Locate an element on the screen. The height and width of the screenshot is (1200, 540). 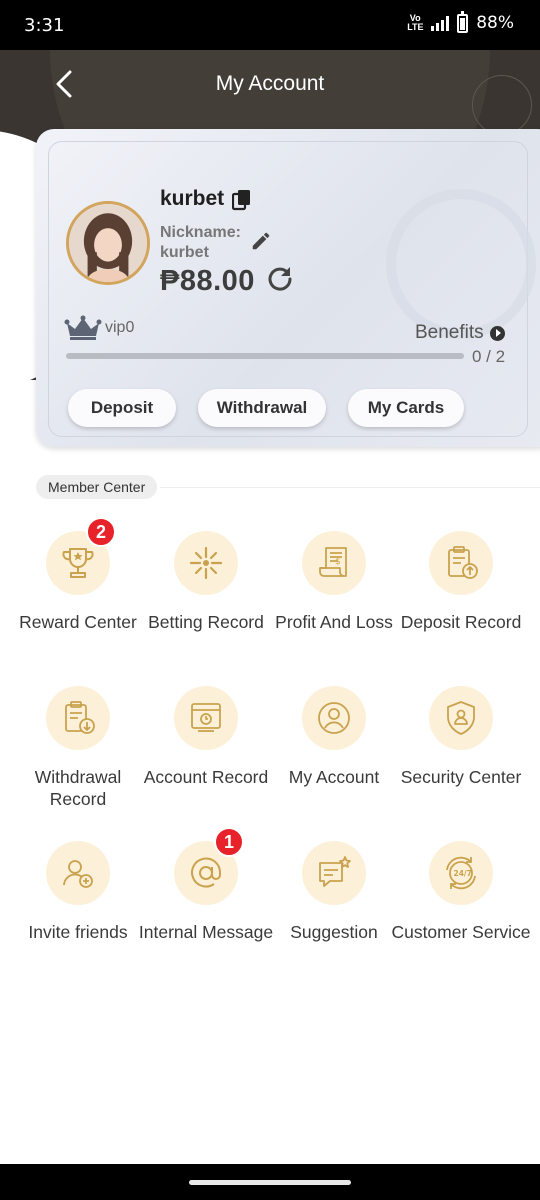
refresh-icon is located at coordinates (280, 279).